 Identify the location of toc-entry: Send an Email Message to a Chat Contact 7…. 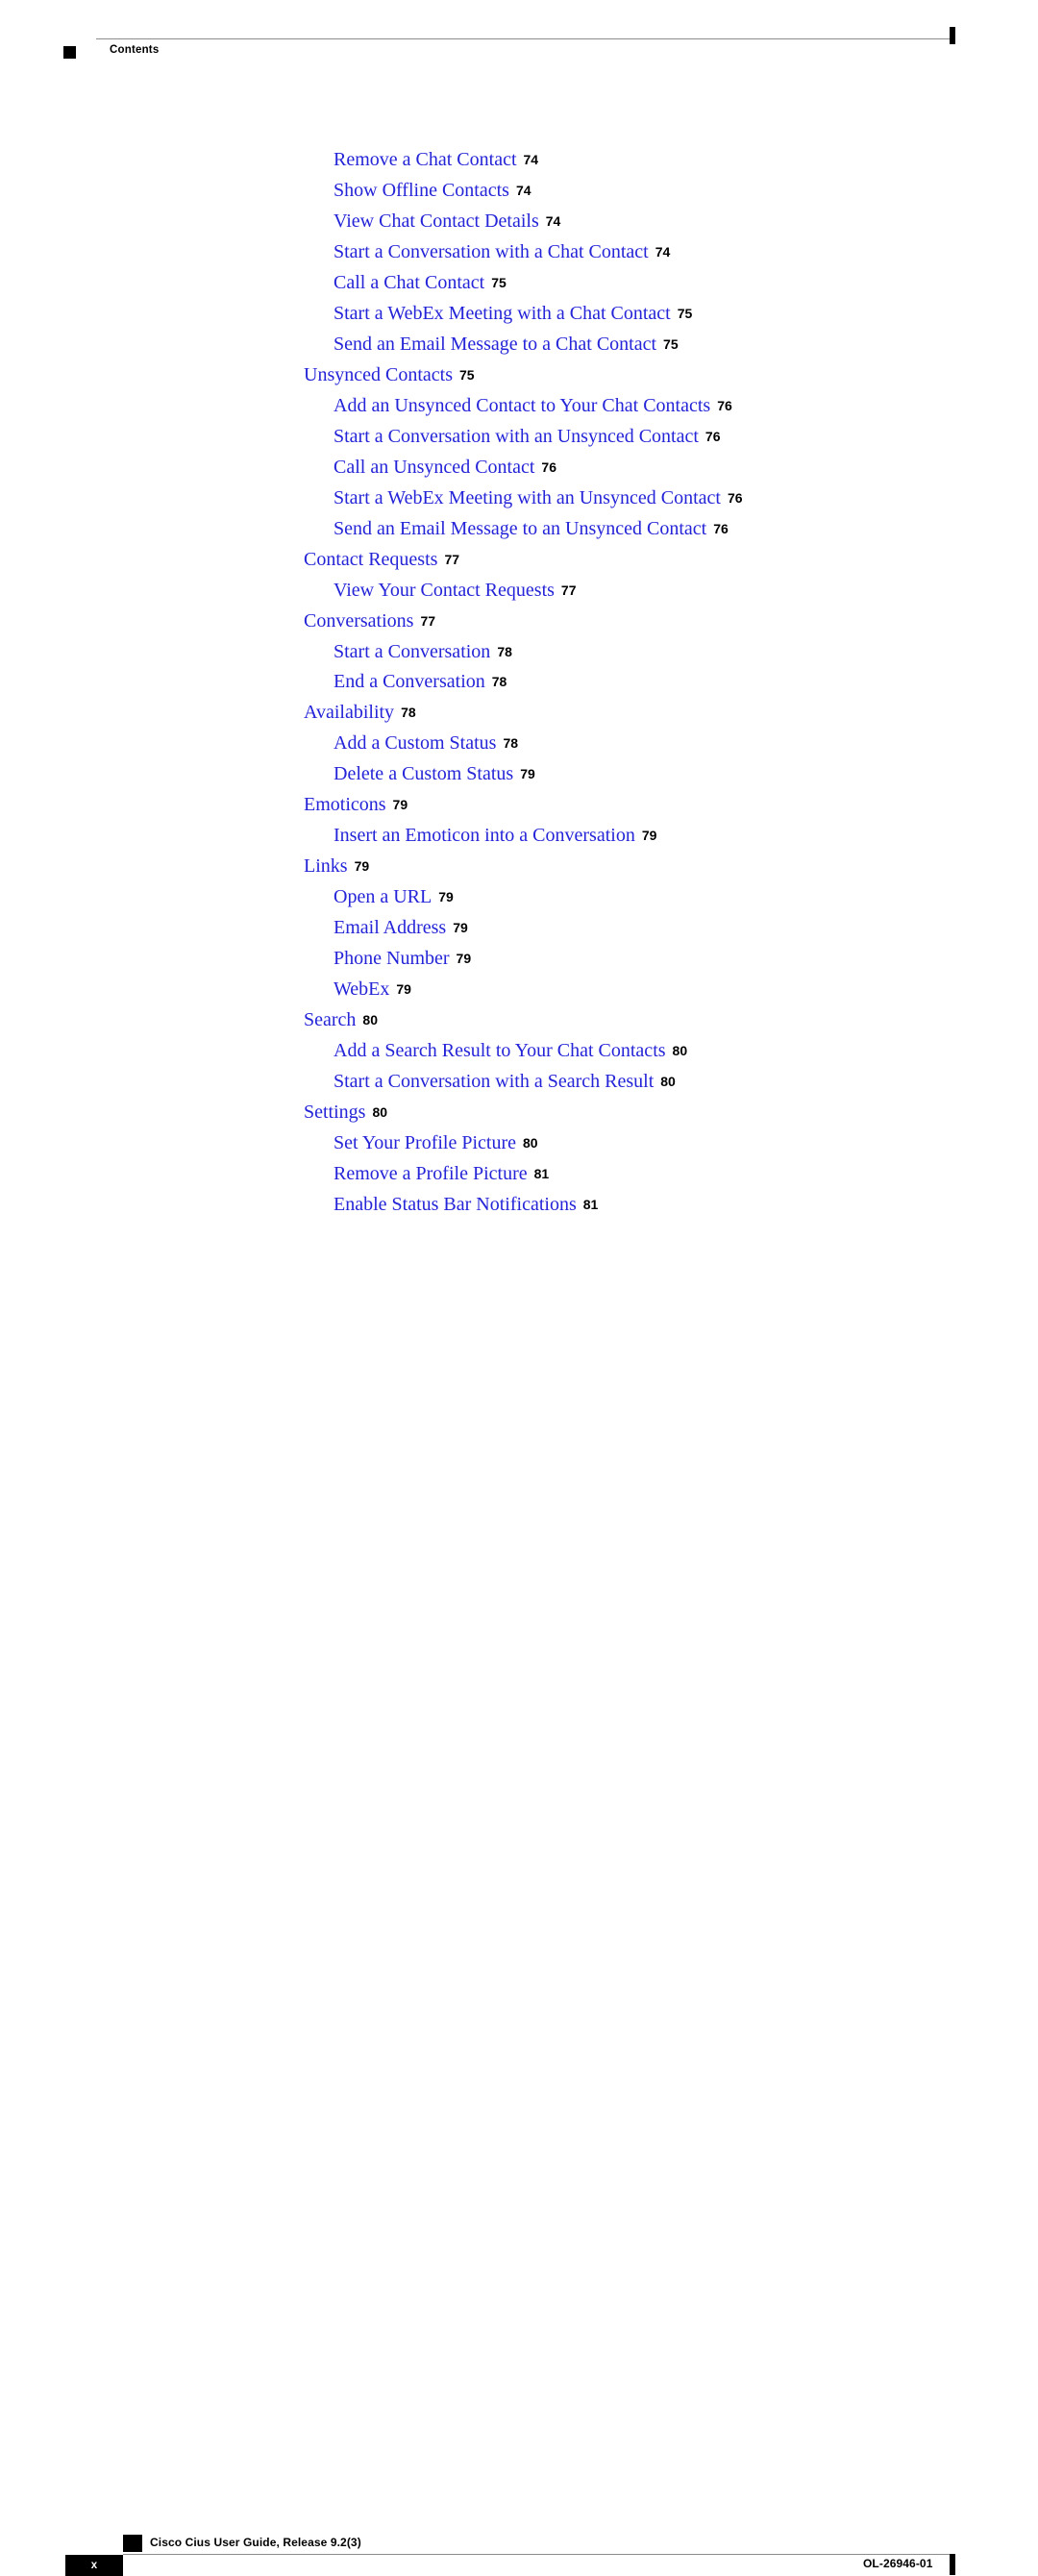
(519, 345).